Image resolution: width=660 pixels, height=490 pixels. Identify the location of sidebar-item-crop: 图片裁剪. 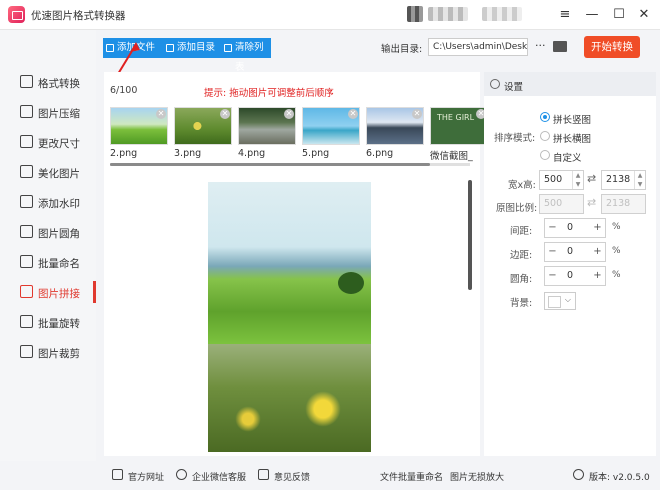
(48, 352).